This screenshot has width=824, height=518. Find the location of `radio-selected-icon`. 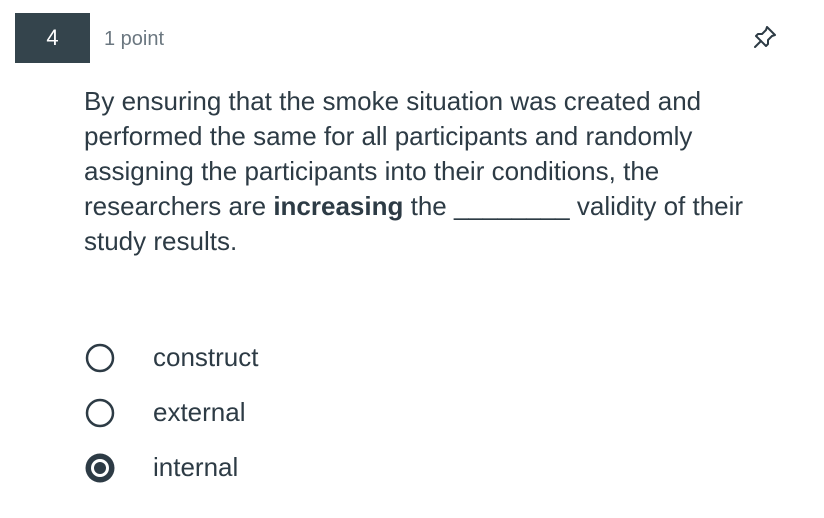

radio-selected-icon is located at coordinates (100, 468).